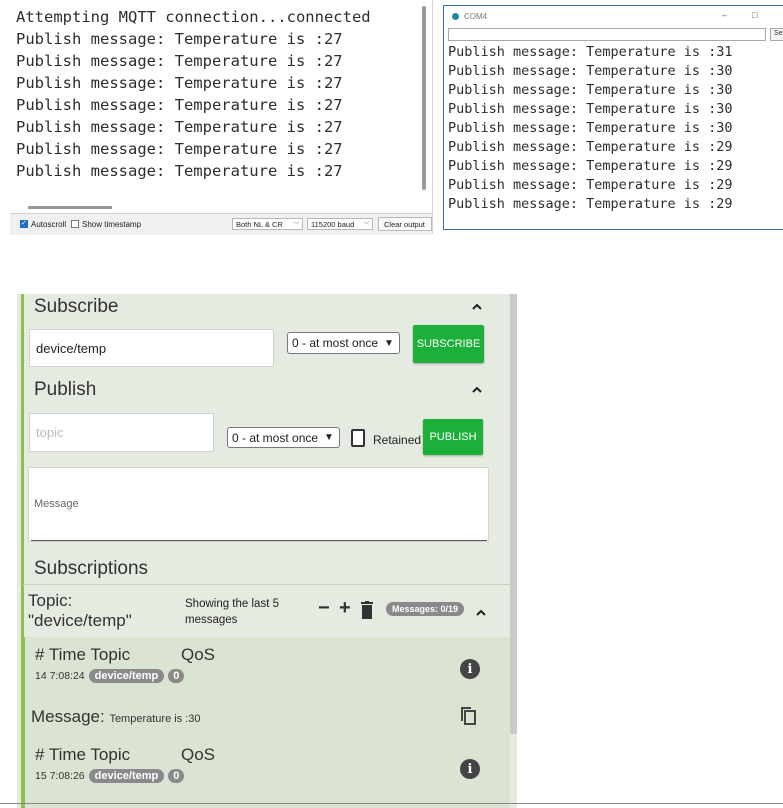 This screenshot has height=808, width=783. I want to click on autoscroll-label: Autoscroll, so click(49, 224).